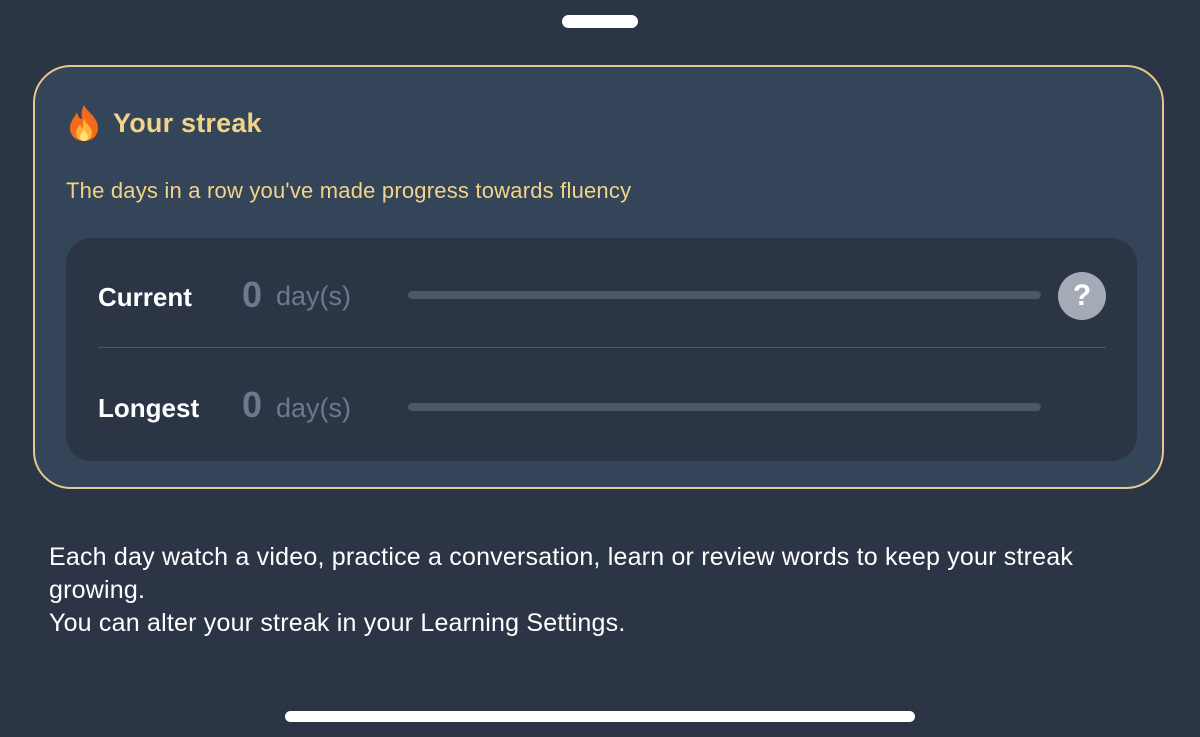 Image resolution: width=1200 pixels, height=737 pixels. Describe the element at coordinates (1082, 296) in the screenshot. I see `streak-help-button: ?` at that location.